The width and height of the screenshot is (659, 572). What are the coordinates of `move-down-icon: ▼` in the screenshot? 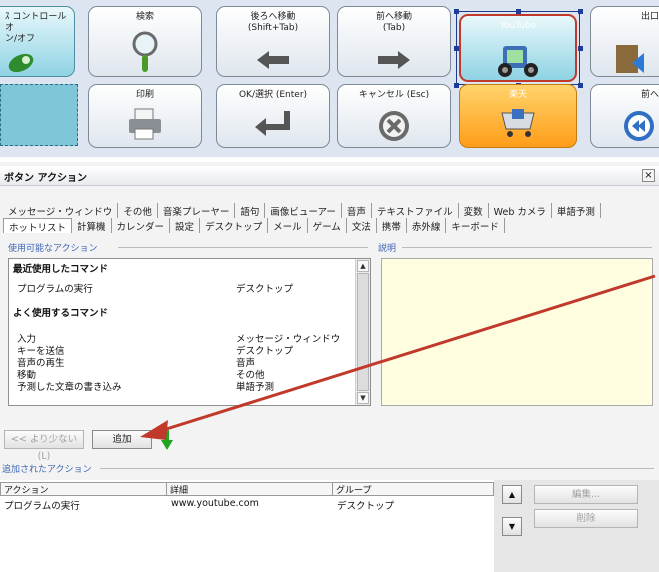 It's located at (512, 526).